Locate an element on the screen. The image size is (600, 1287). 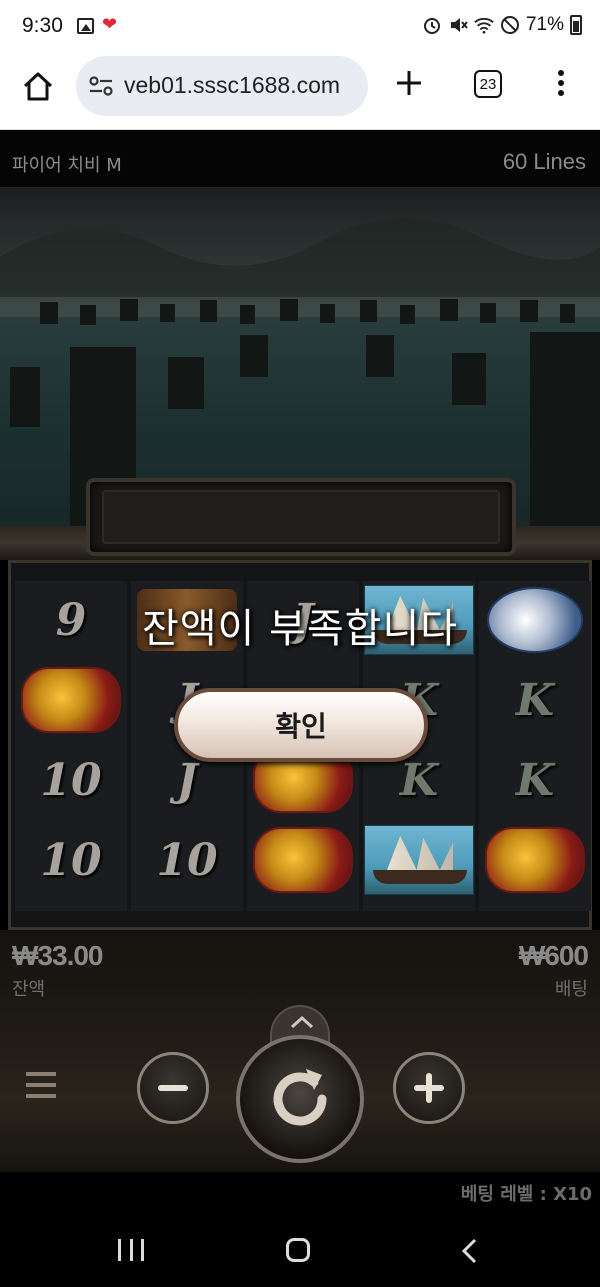
url-text: veb01.sssc1688.com is located at coordinates (243, 85).